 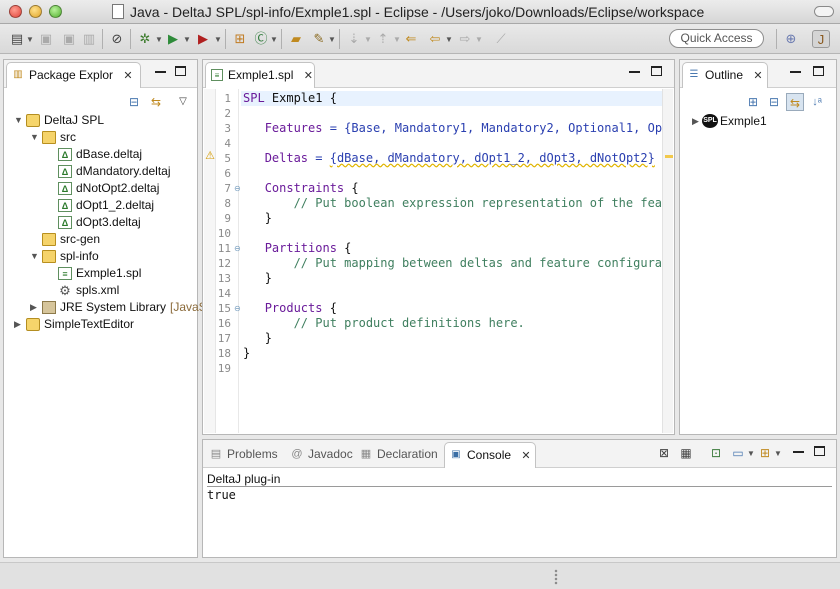 I want to click on tab-label: Javadoc, so click(x=330, y=454).